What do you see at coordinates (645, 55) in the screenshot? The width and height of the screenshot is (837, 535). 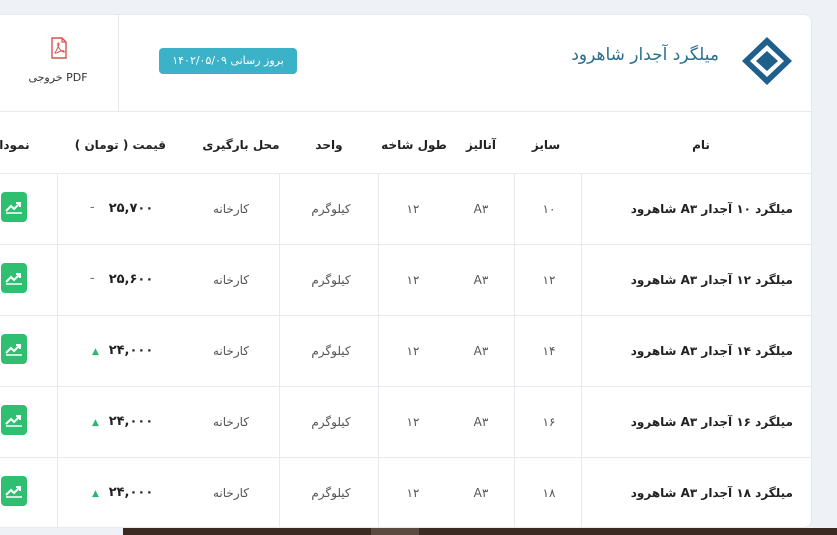 I see `page-title: میلگرد آجدار شاهرود` at bounding box center [645, 55].